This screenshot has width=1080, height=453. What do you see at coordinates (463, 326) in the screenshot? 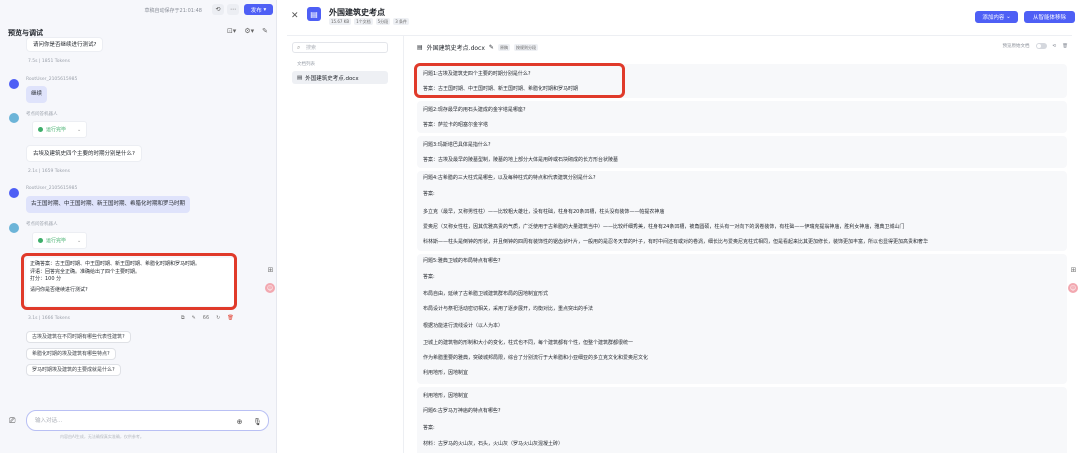
I see `segment-line: 根据功能进行流线设计（以人为本）` at bounding box center [463, 326].